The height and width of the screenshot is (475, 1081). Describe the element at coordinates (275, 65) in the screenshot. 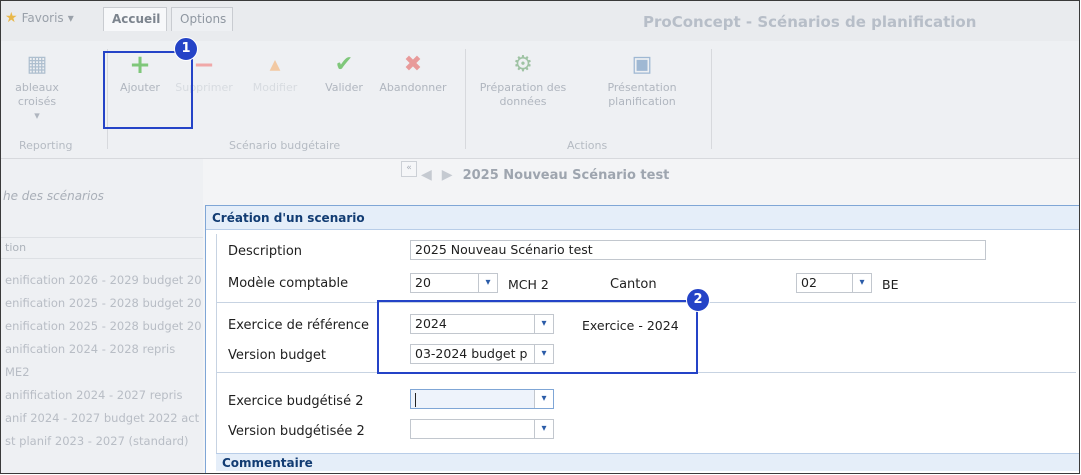

I see `triangle-icon: ▲` at that location.